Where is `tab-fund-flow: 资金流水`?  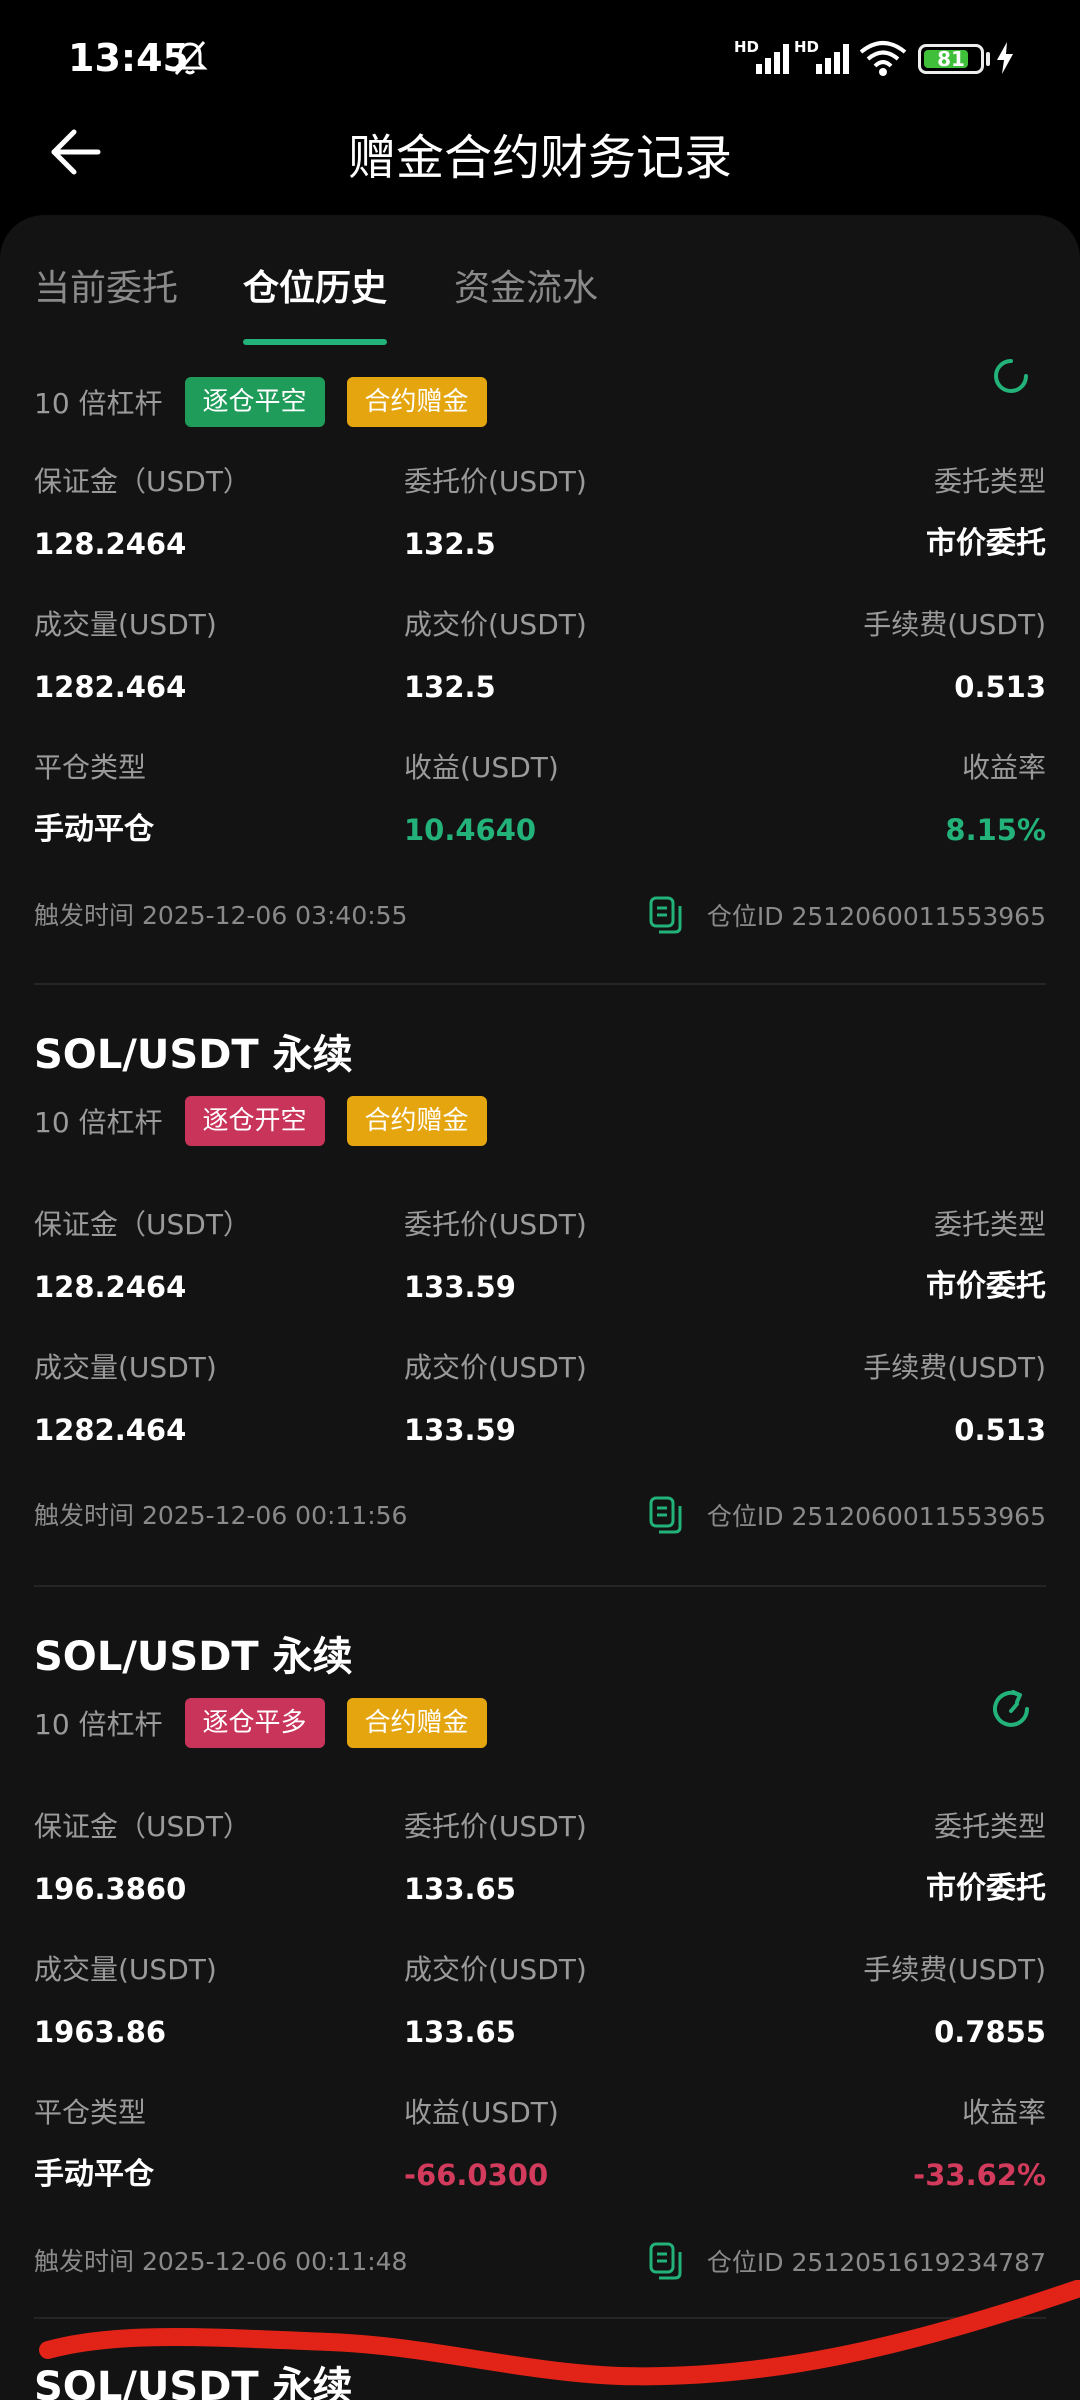 tab-fund-flow: 资金流水 is located at coordinates (526, 285).